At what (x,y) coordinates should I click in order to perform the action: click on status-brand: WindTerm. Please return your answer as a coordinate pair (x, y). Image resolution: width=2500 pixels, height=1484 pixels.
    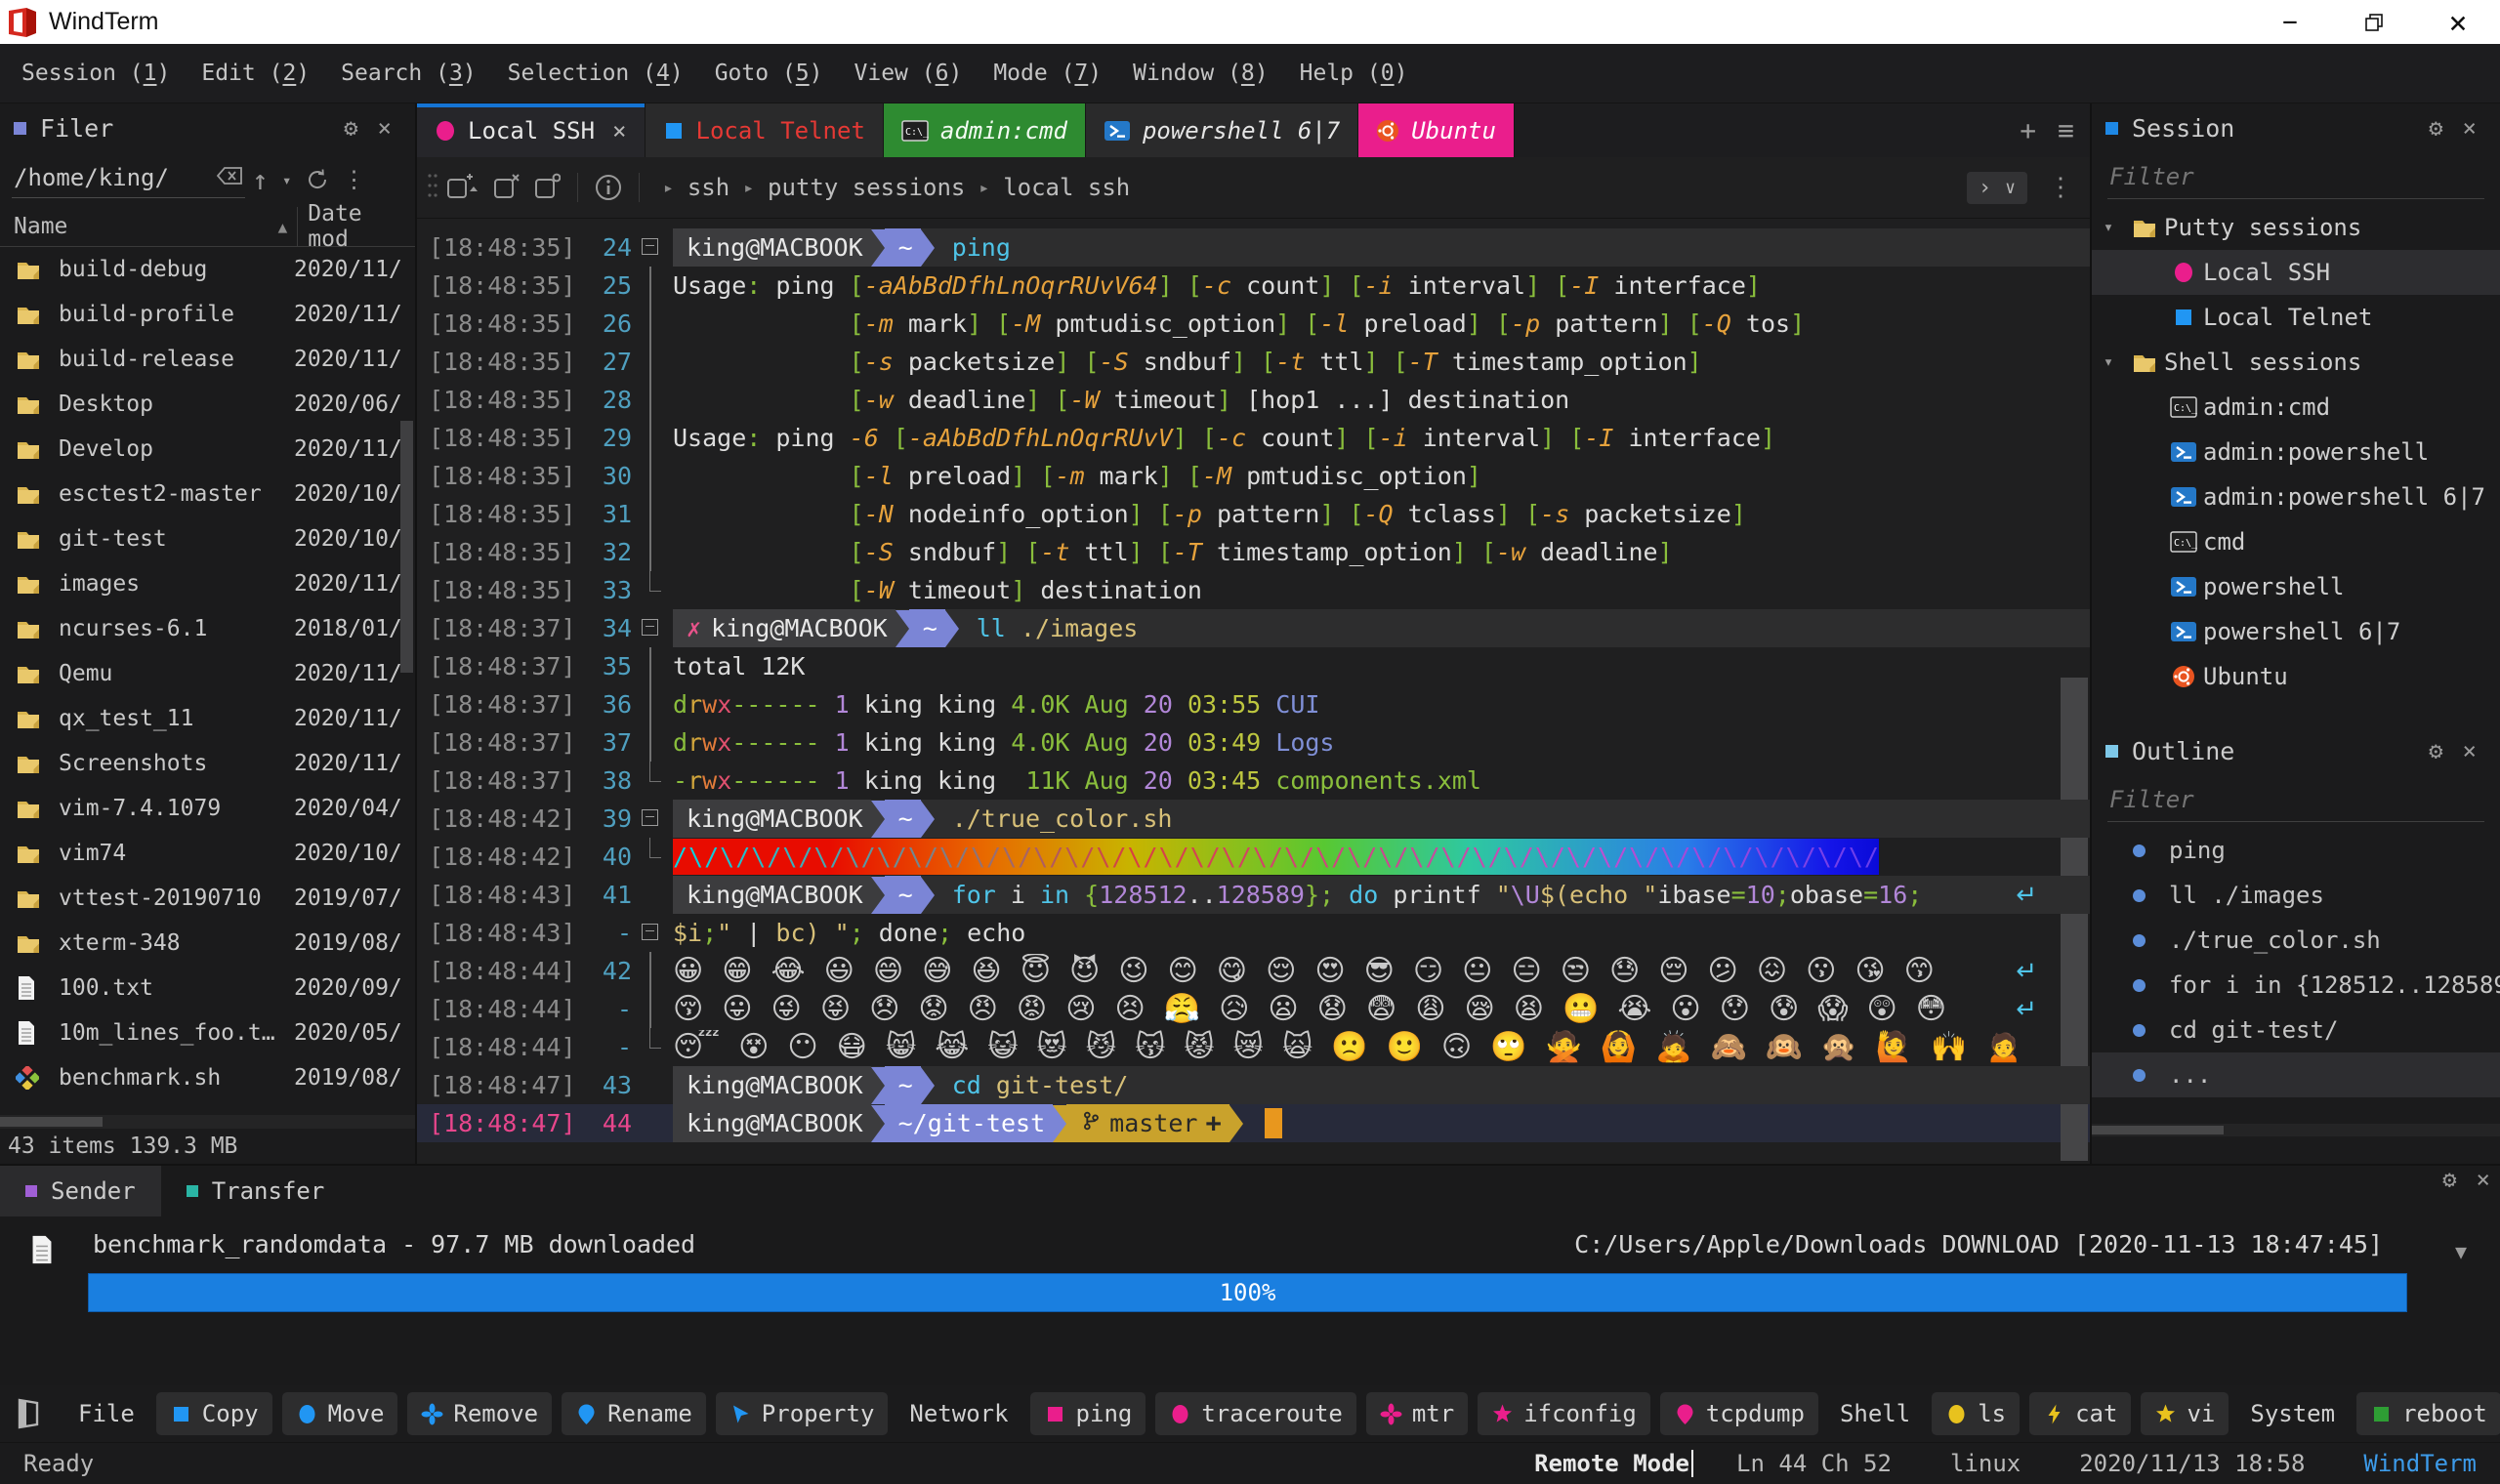
    Looking at the image, I should click on (2420, 1464).